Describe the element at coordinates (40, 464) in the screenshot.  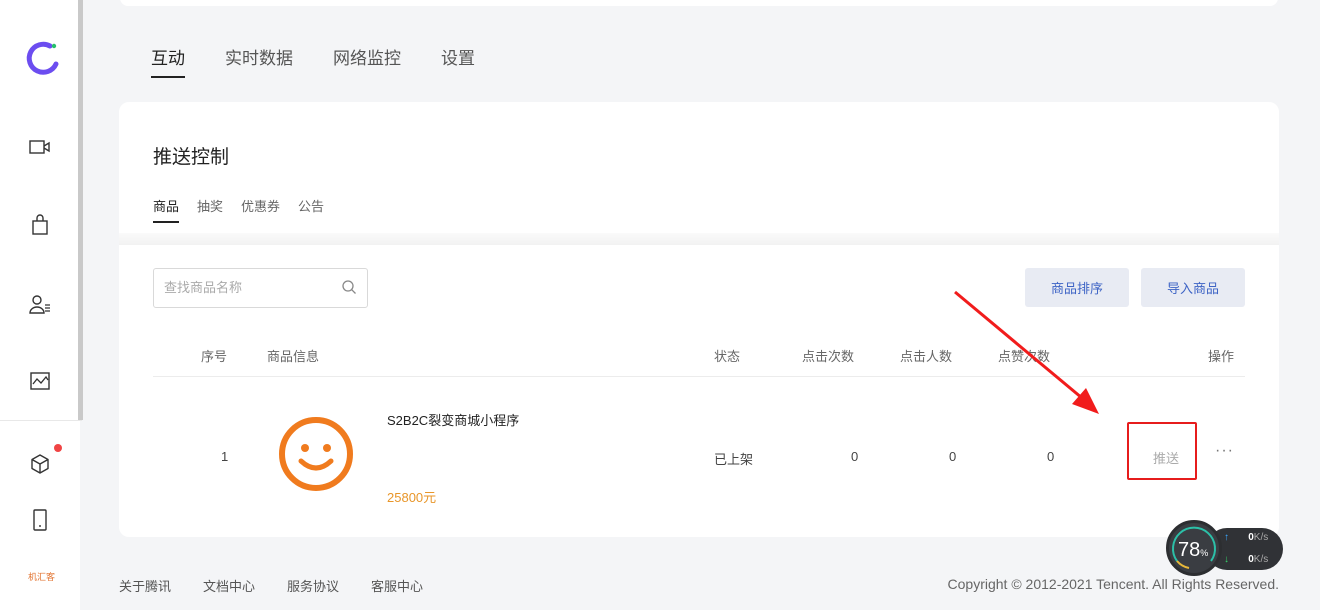
I see `cube-icon` at that location.